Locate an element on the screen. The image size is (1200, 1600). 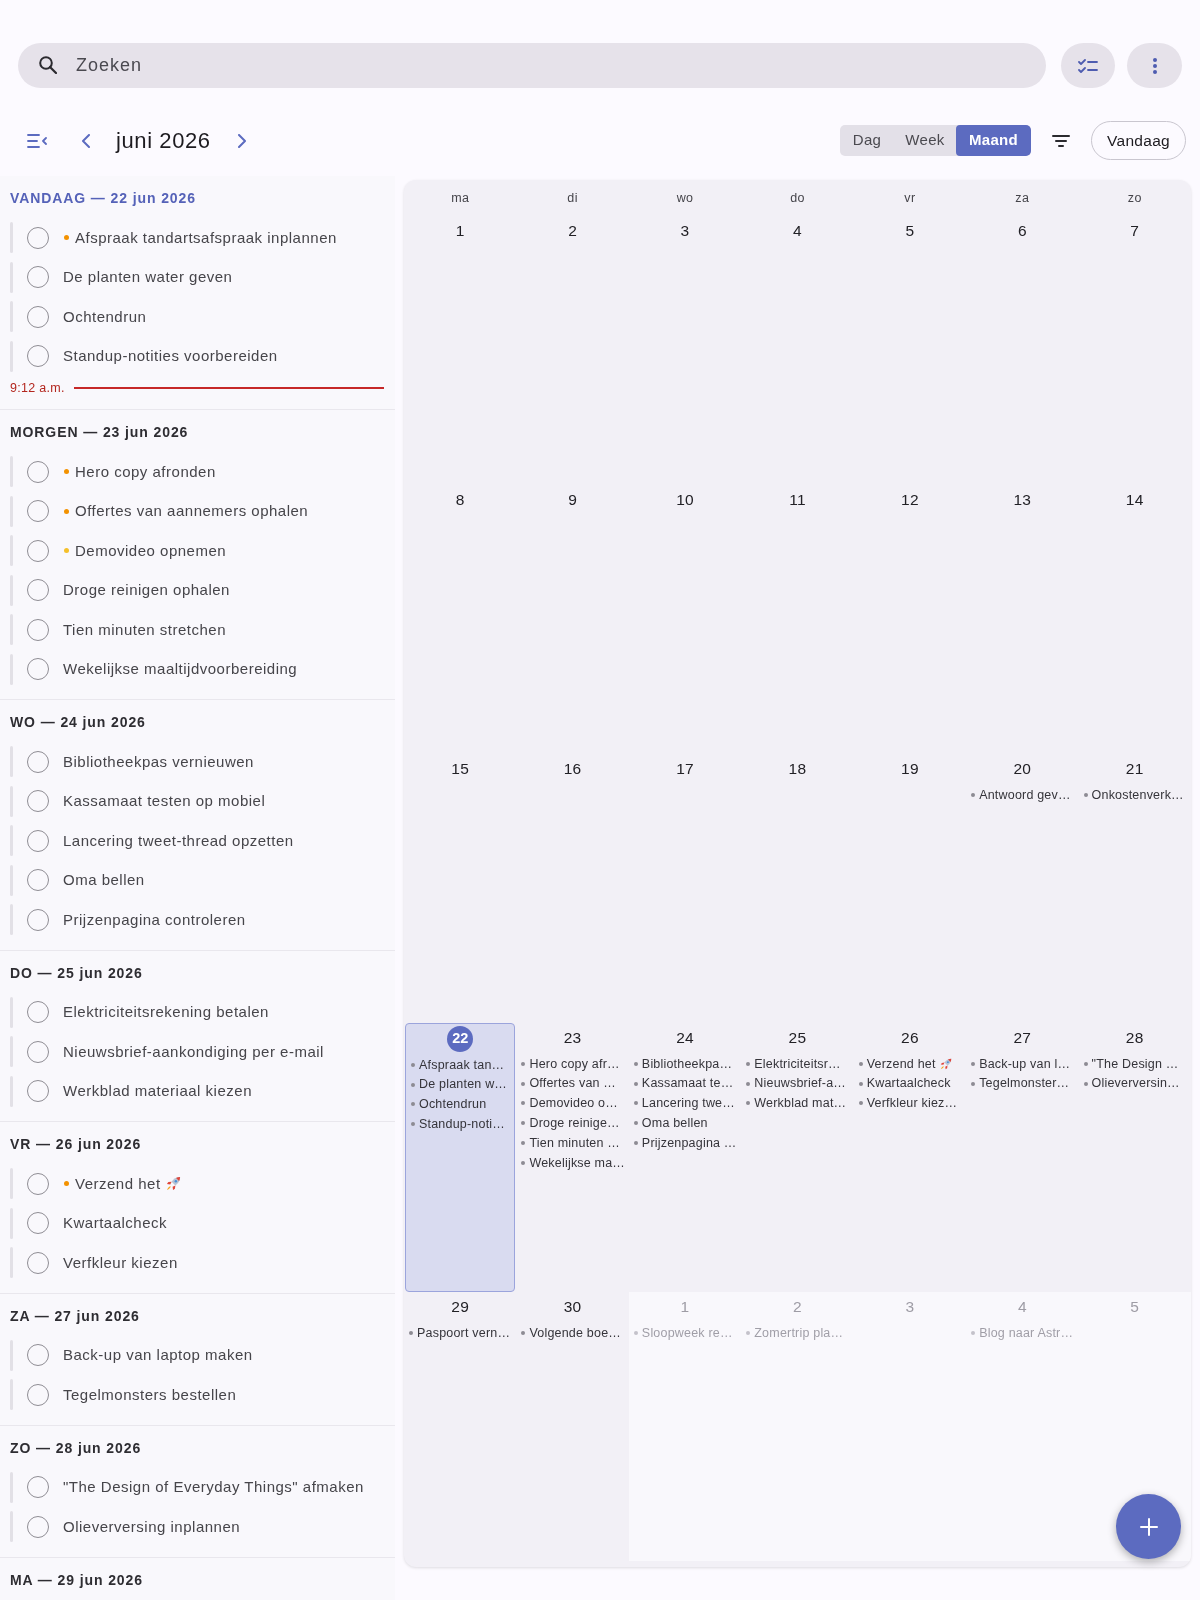
day-number: 13 is located at coordinates (1022, 500).